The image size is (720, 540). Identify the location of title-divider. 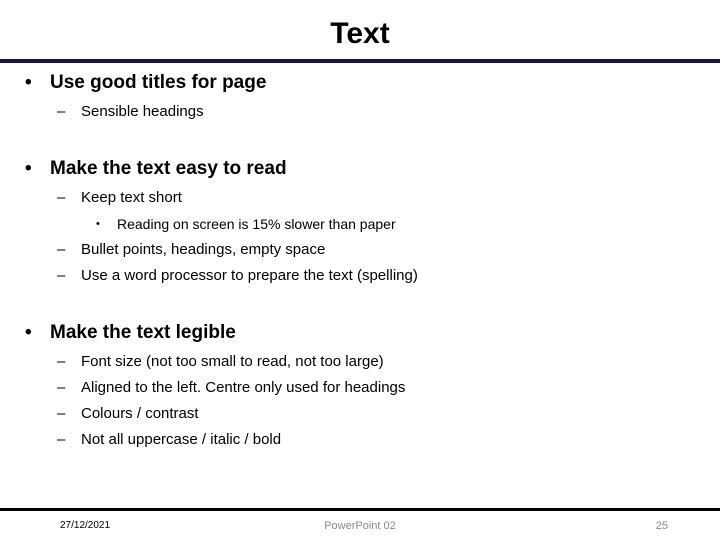
(360, 61).